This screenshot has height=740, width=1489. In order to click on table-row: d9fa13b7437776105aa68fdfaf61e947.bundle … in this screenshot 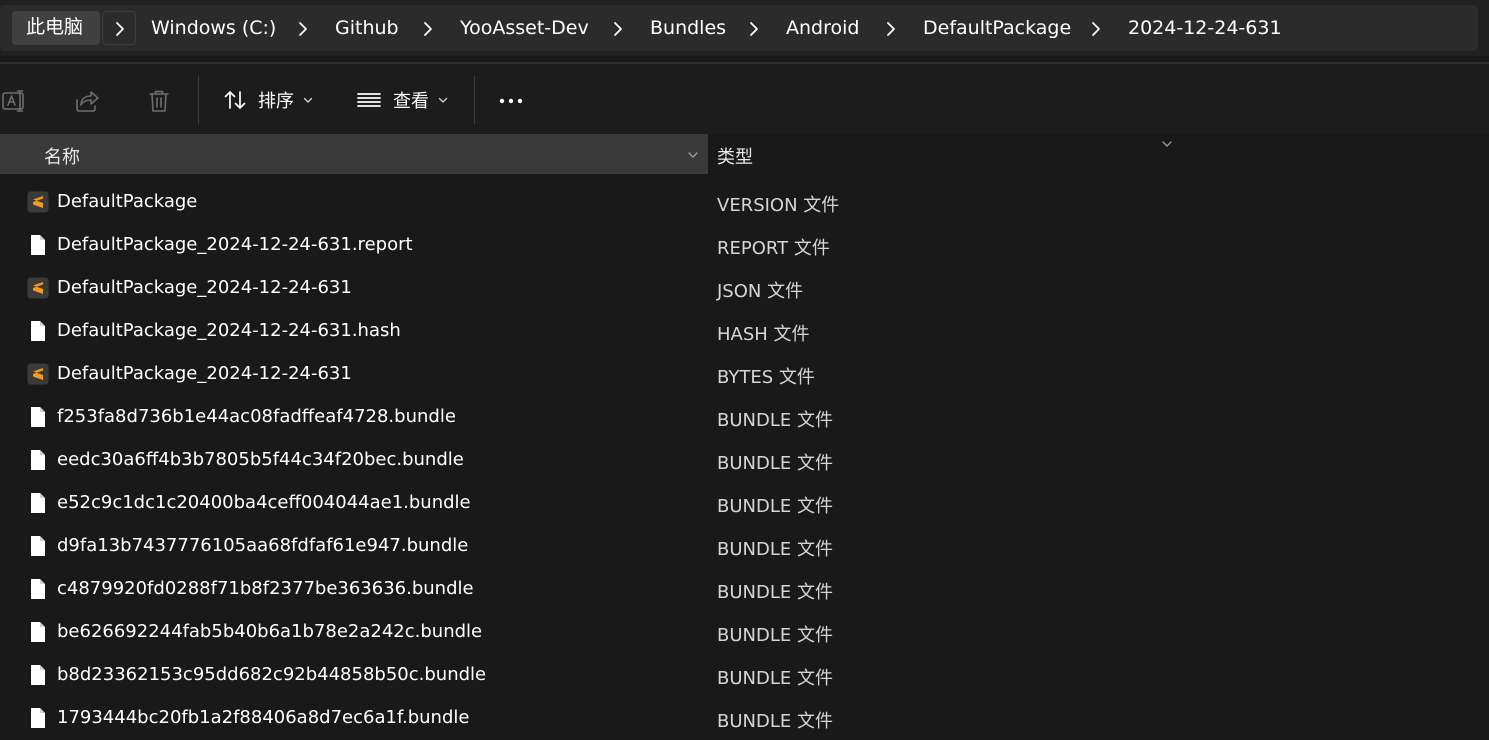, I will do `click(744, 546)`.